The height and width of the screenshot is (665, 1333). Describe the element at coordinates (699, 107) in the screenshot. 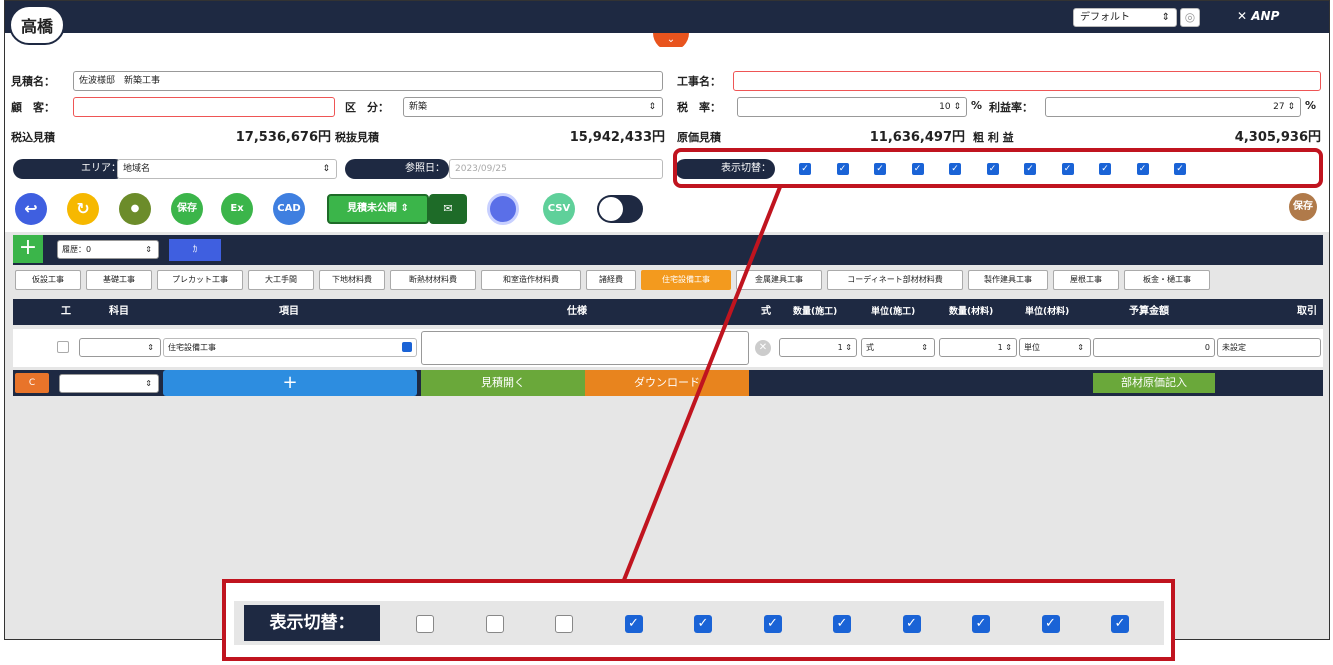

I see `tax-rate-label: 税 率：` at that location.